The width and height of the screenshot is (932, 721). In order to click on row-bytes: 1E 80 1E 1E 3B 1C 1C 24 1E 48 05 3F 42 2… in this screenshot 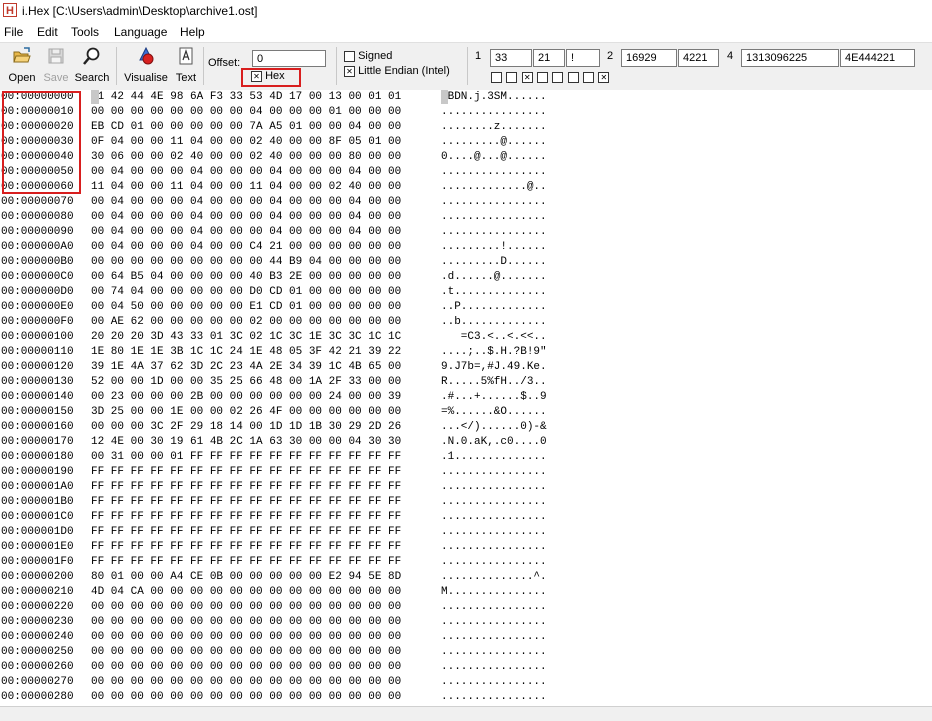, I will do `click(246, 352)`.